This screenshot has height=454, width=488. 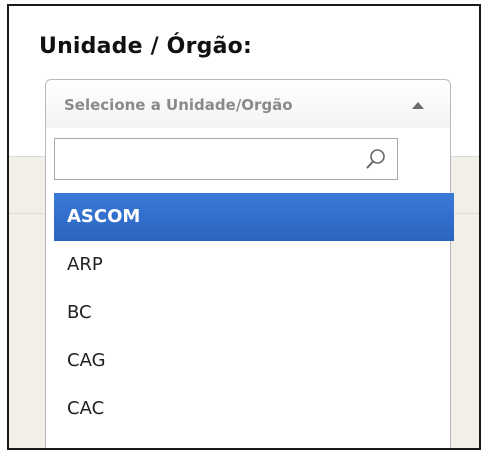 I want to click on search-input, so click(x=226, y=159).